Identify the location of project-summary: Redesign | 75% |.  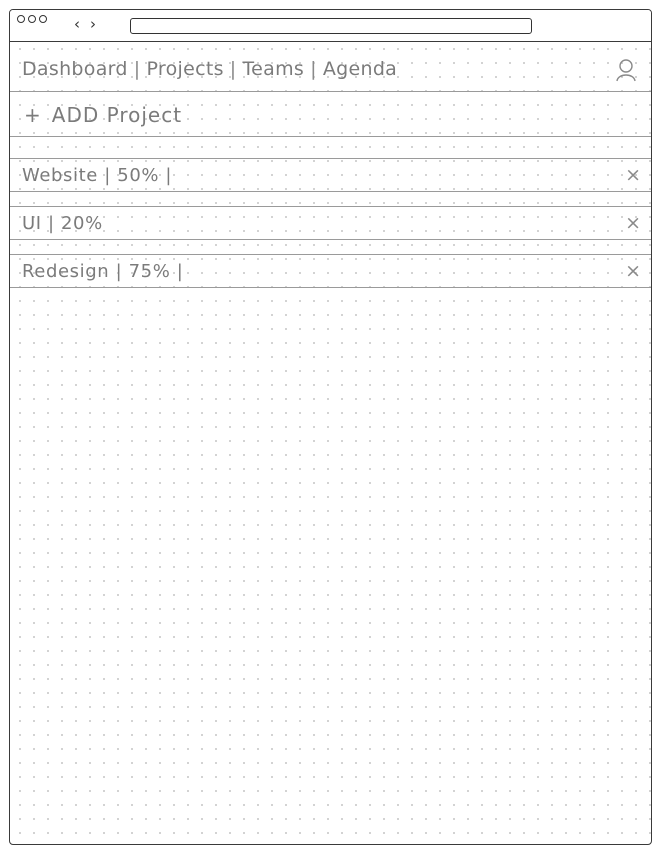
(103, 271).